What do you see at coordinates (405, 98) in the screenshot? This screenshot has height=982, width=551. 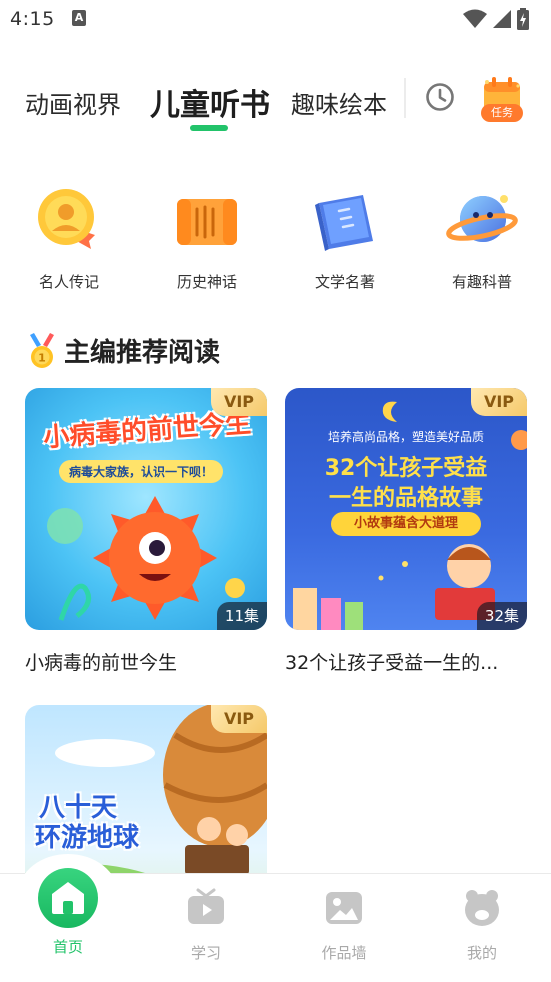 I see `tab-divider` at bounding box center [405, 98].